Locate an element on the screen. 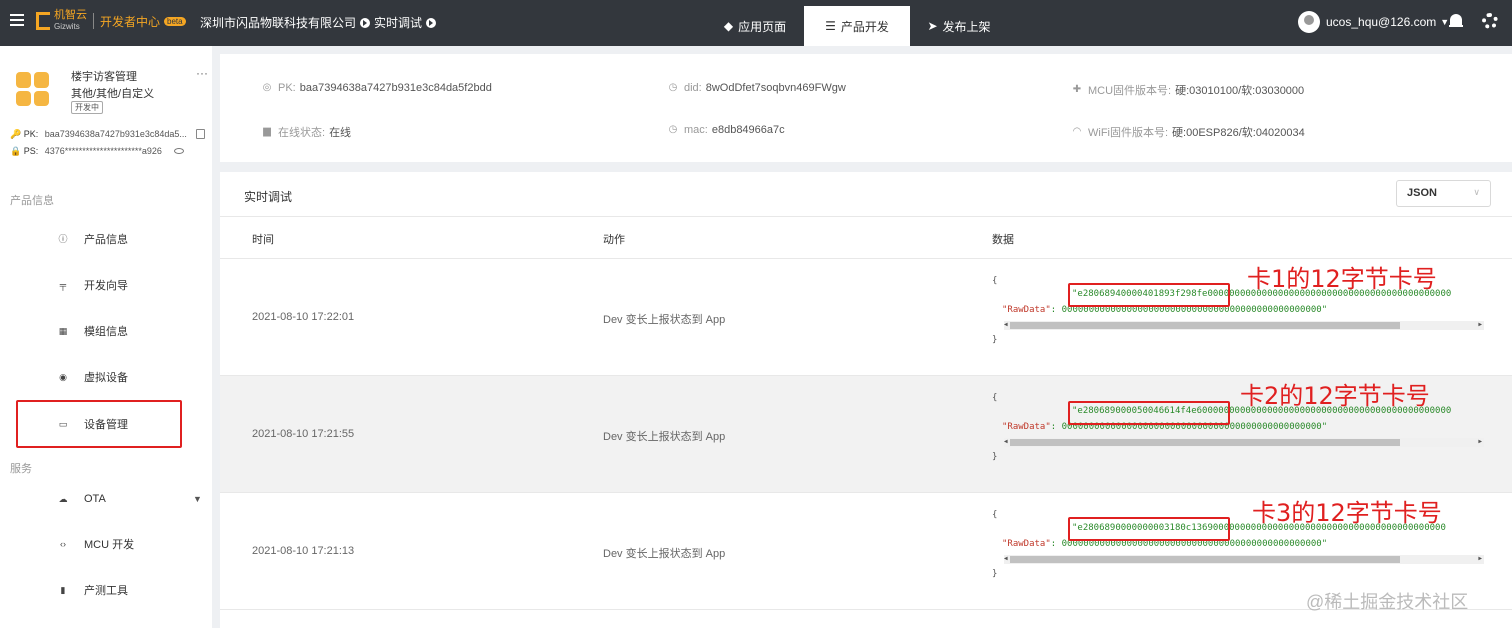 The height and width of the screenshot is (628, 1512). status-badge: 开发中 is located at coordinates (87, 107).